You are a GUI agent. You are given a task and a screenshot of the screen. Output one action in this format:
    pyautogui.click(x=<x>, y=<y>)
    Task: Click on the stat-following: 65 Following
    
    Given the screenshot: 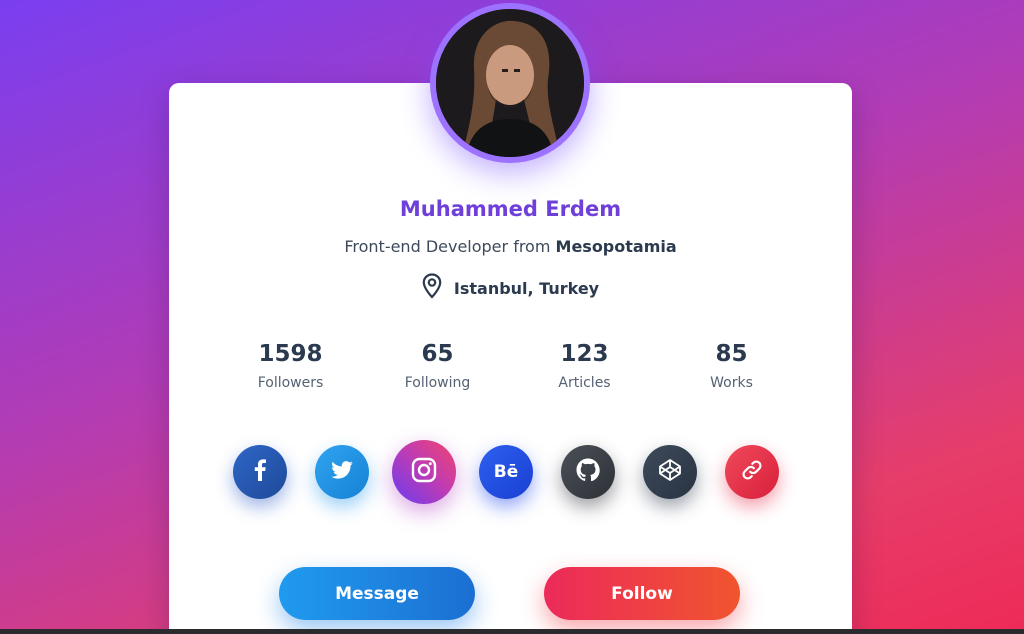 What is the action you would take?
    pyautogui.click(x=437, y=366)
    